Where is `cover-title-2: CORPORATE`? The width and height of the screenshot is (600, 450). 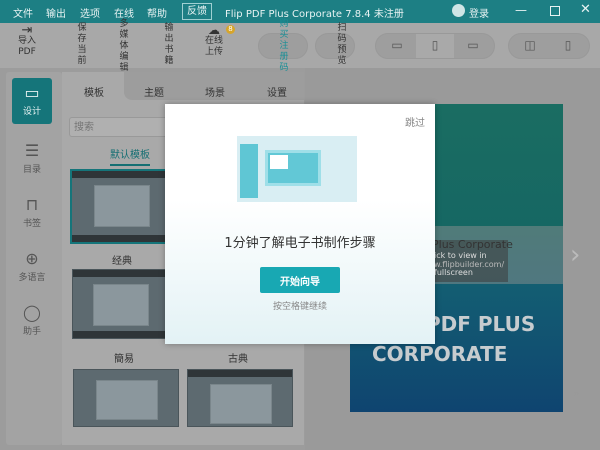 cover-title-2: CORPORATE is located at coordinates (440, 354).